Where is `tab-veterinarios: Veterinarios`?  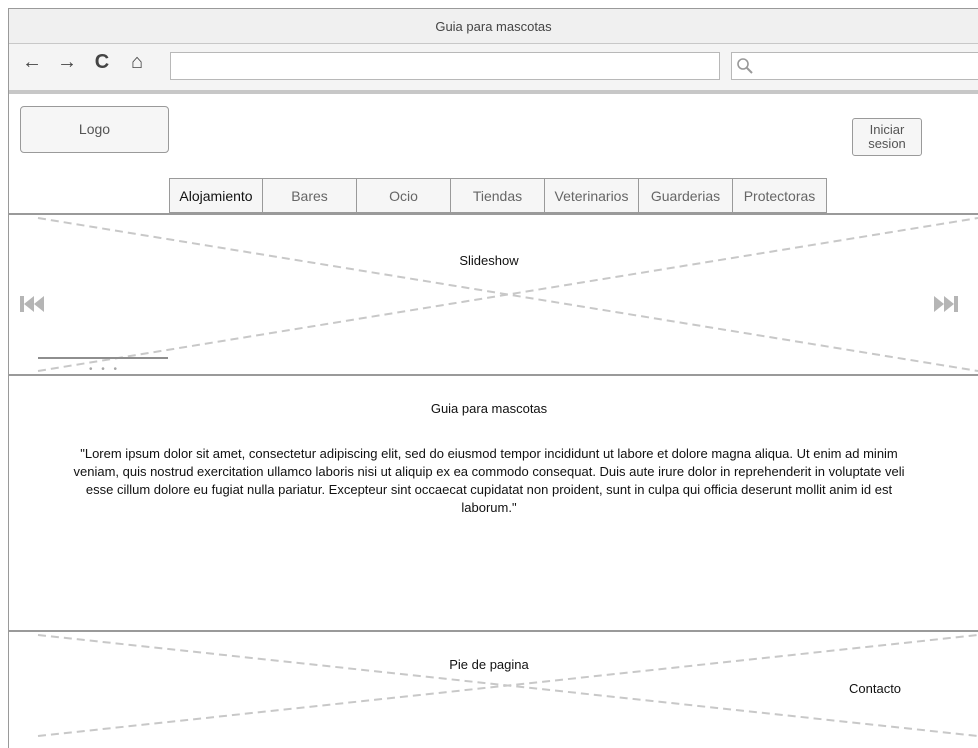
tab-veterinarios: Veterinarios is located at coordinates (592, 195).